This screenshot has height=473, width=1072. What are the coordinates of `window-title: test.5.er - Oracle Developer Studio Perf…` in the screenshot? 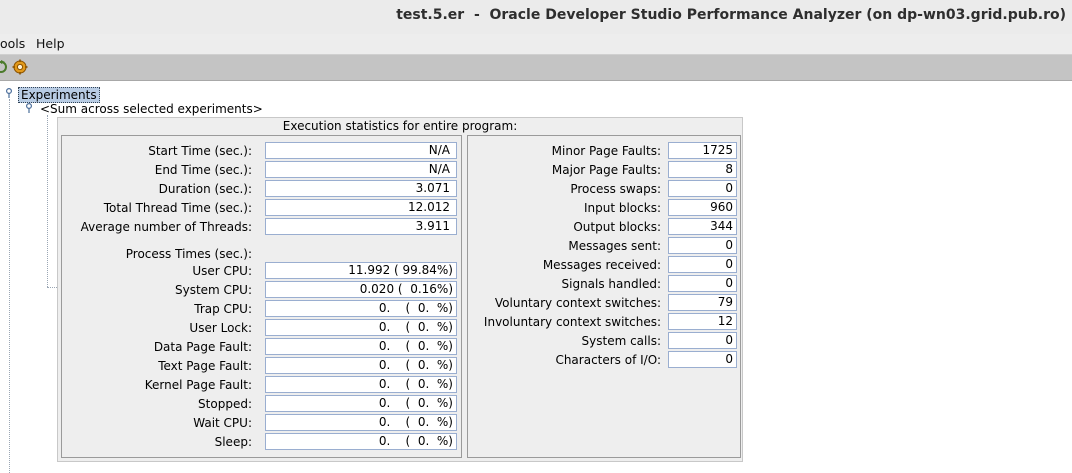 It's located at (731, 15).